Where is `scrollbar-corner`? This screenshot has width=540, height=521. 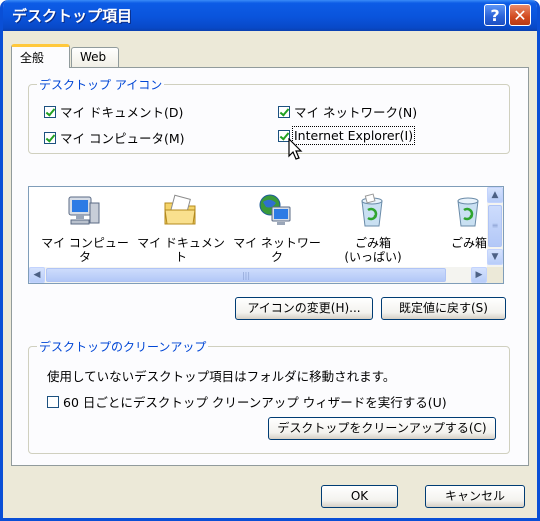 scrollbar-corner is located at coordinates (495, 275).